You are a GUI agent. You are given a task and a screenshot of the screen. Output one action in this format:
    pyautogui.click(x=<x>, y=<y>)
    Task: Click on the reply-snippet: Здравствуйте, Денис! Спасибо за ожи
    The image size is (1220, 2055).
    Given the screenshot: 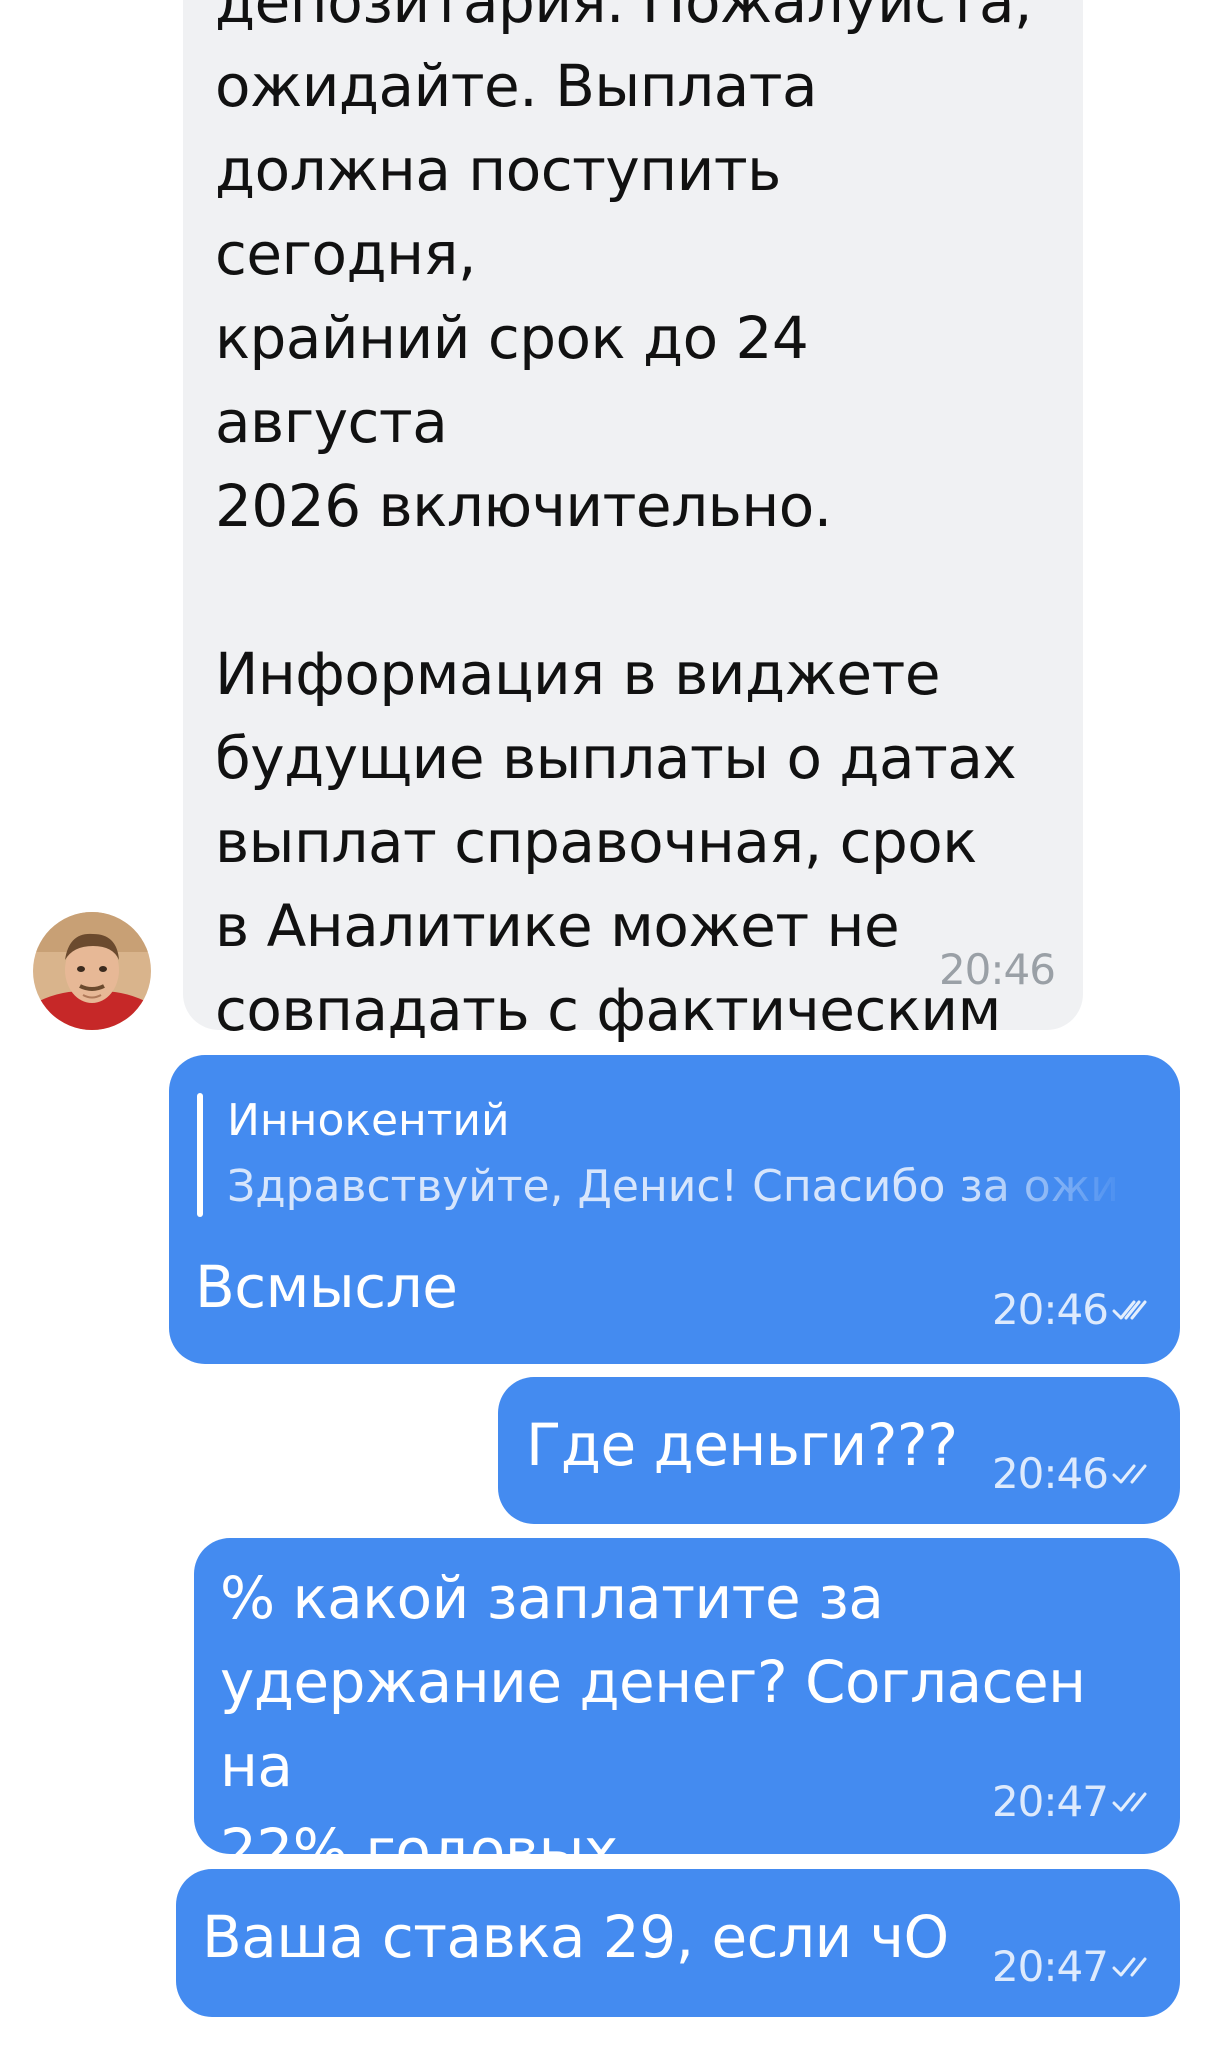 What is the action you would take?
    pyautogui.click(x=673, y=1186)
    